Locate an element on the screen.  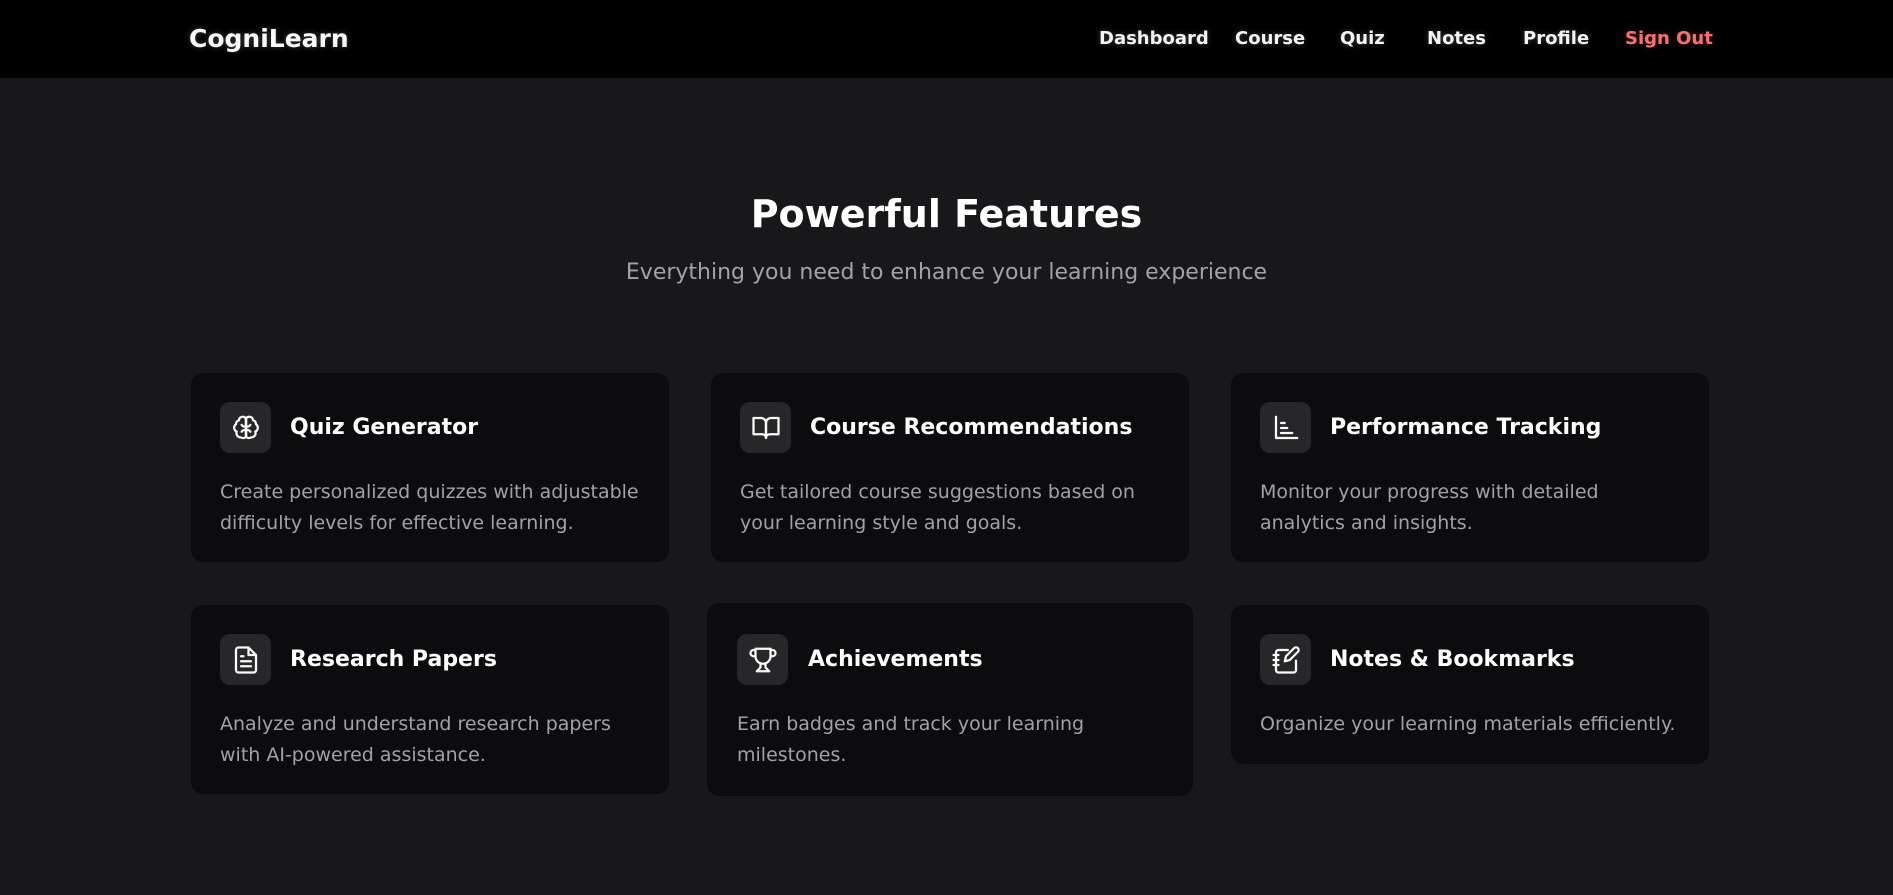
feature-title: Research Papers is located at coordinates (393, 659).